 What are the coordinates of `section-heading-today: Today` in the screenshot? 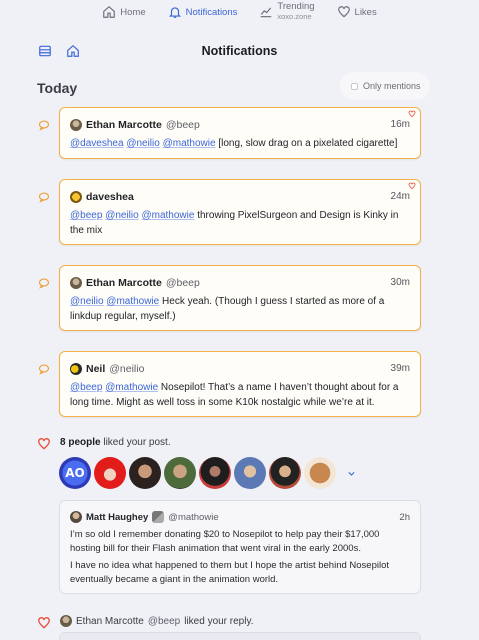 It's located at (57, 88).